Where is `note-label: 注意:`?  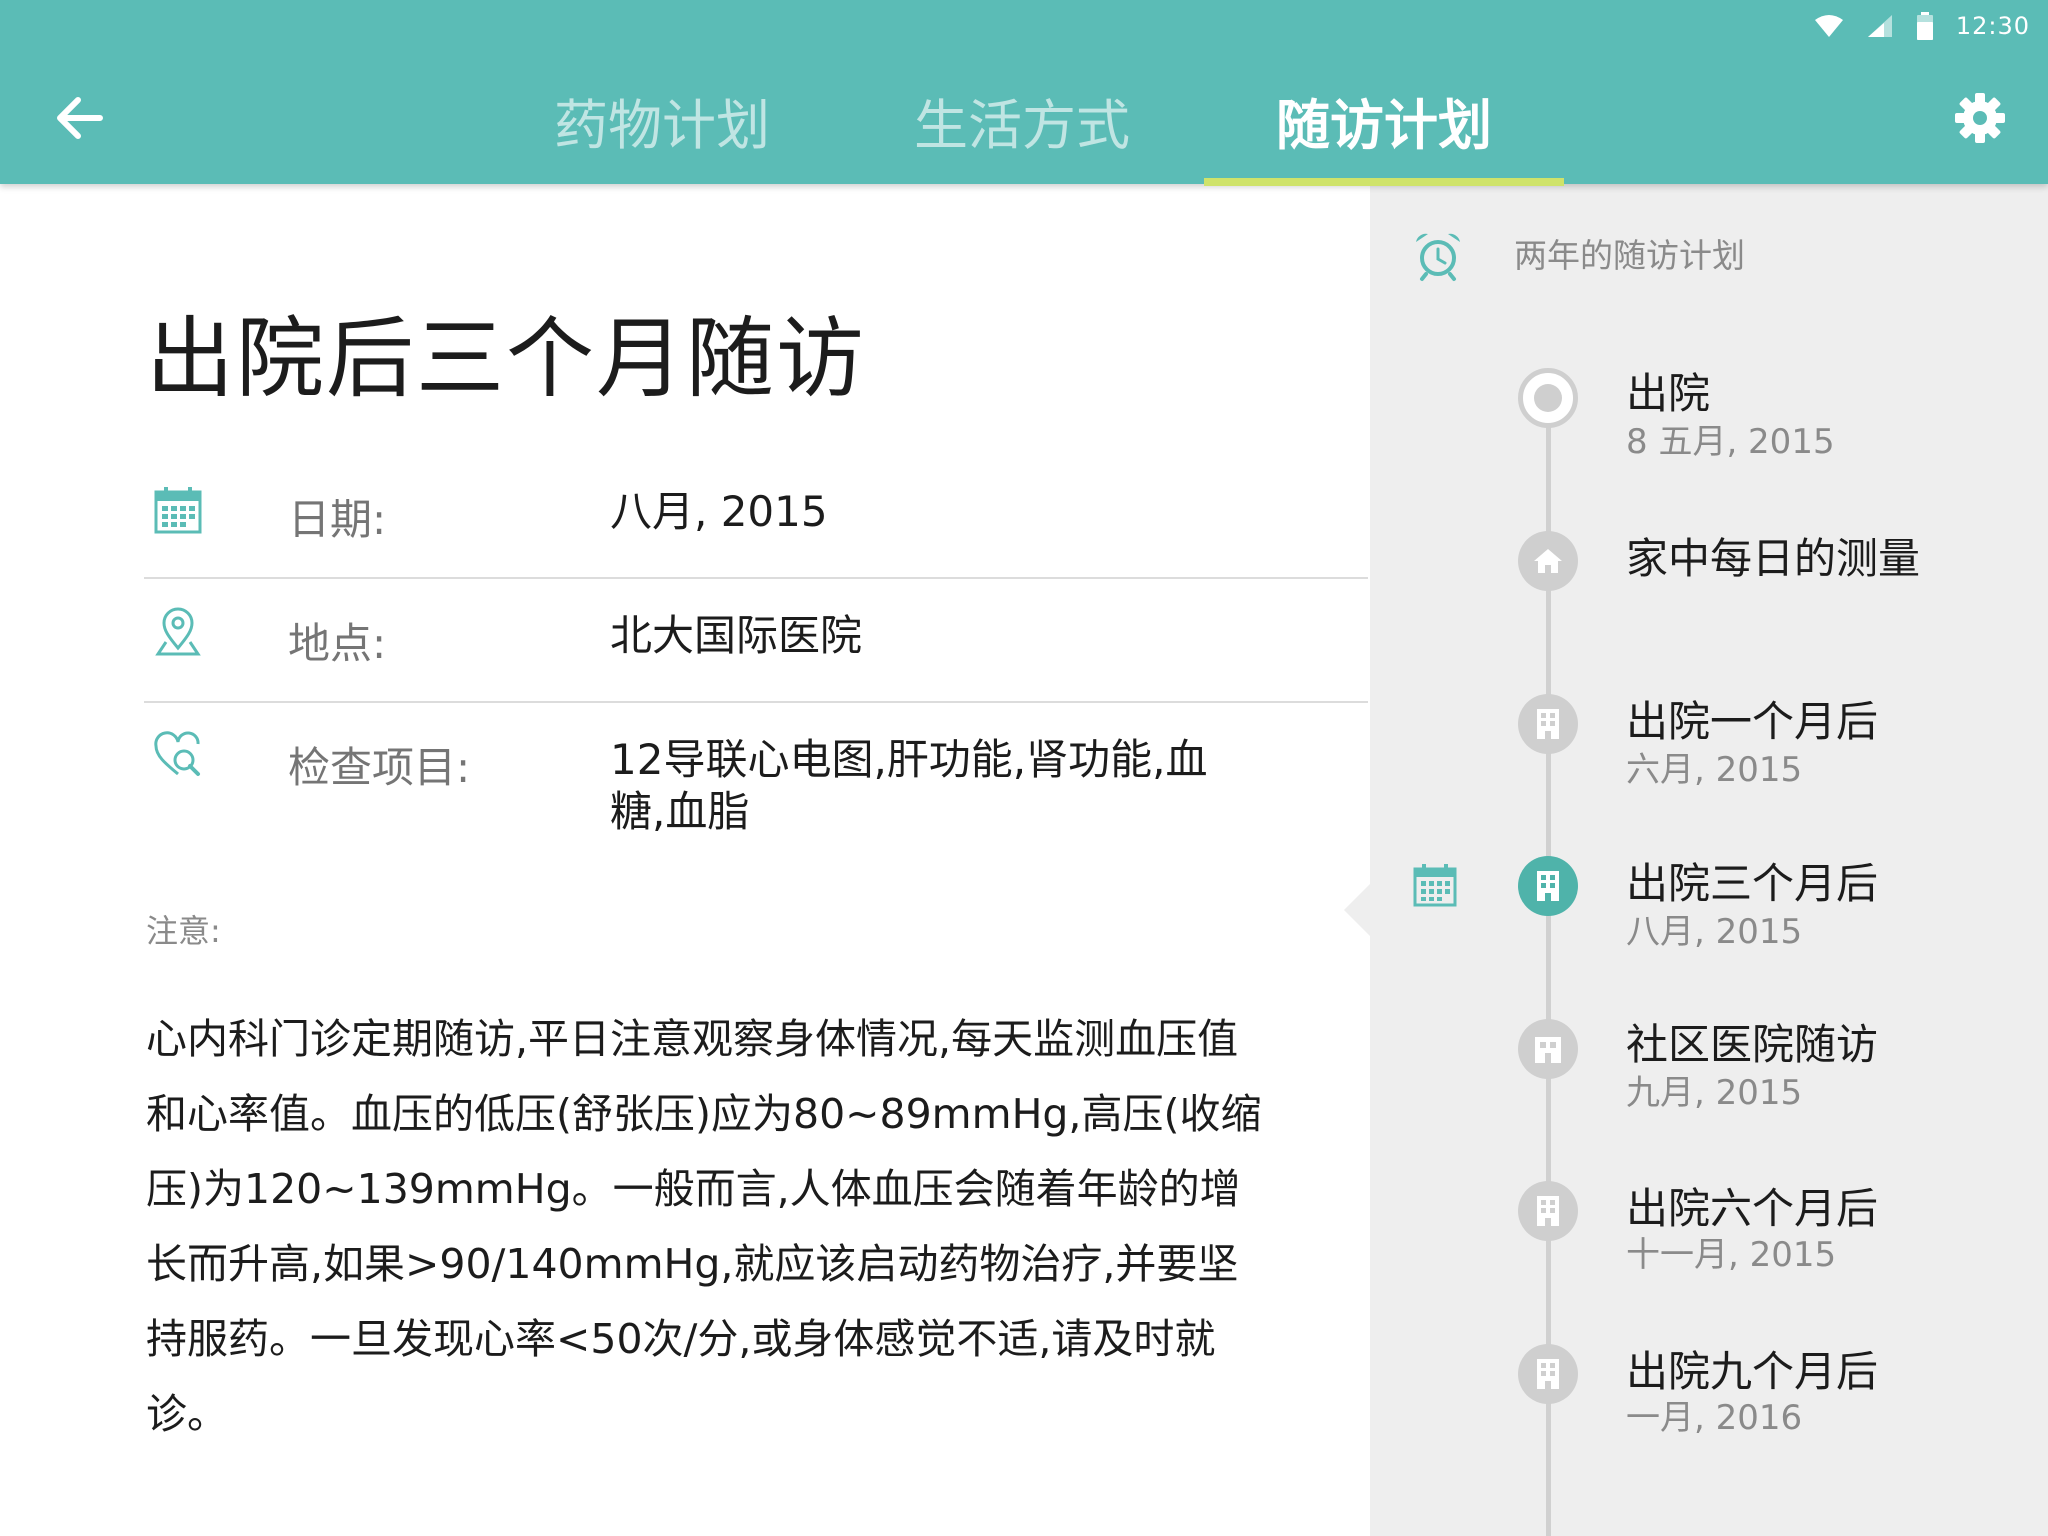 note-label: 注意: is located at coordinates (183, 931).